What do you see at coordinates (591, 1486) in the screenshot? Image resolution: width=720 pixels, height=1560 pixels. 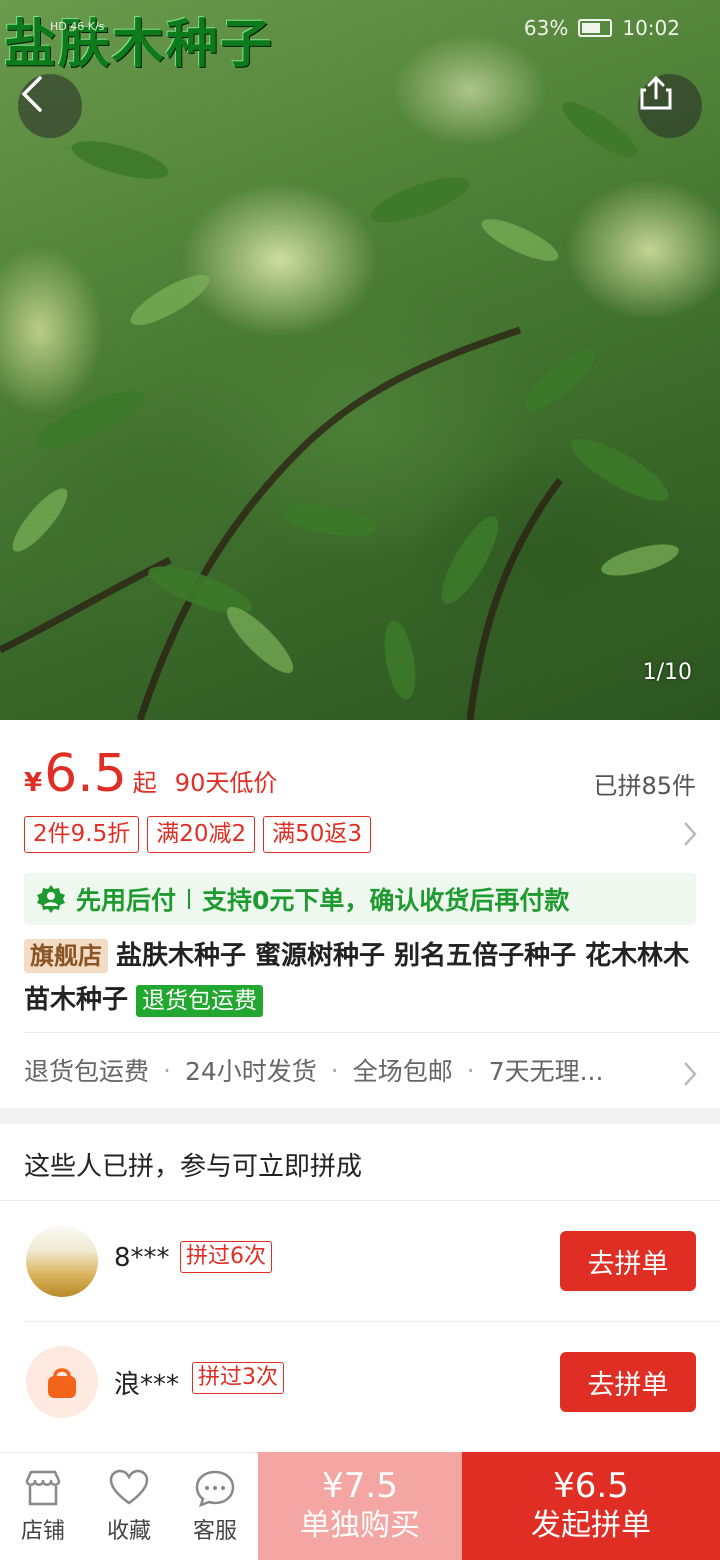 I see `group-price: ¥6.5` at bounding box center [591, 1486].